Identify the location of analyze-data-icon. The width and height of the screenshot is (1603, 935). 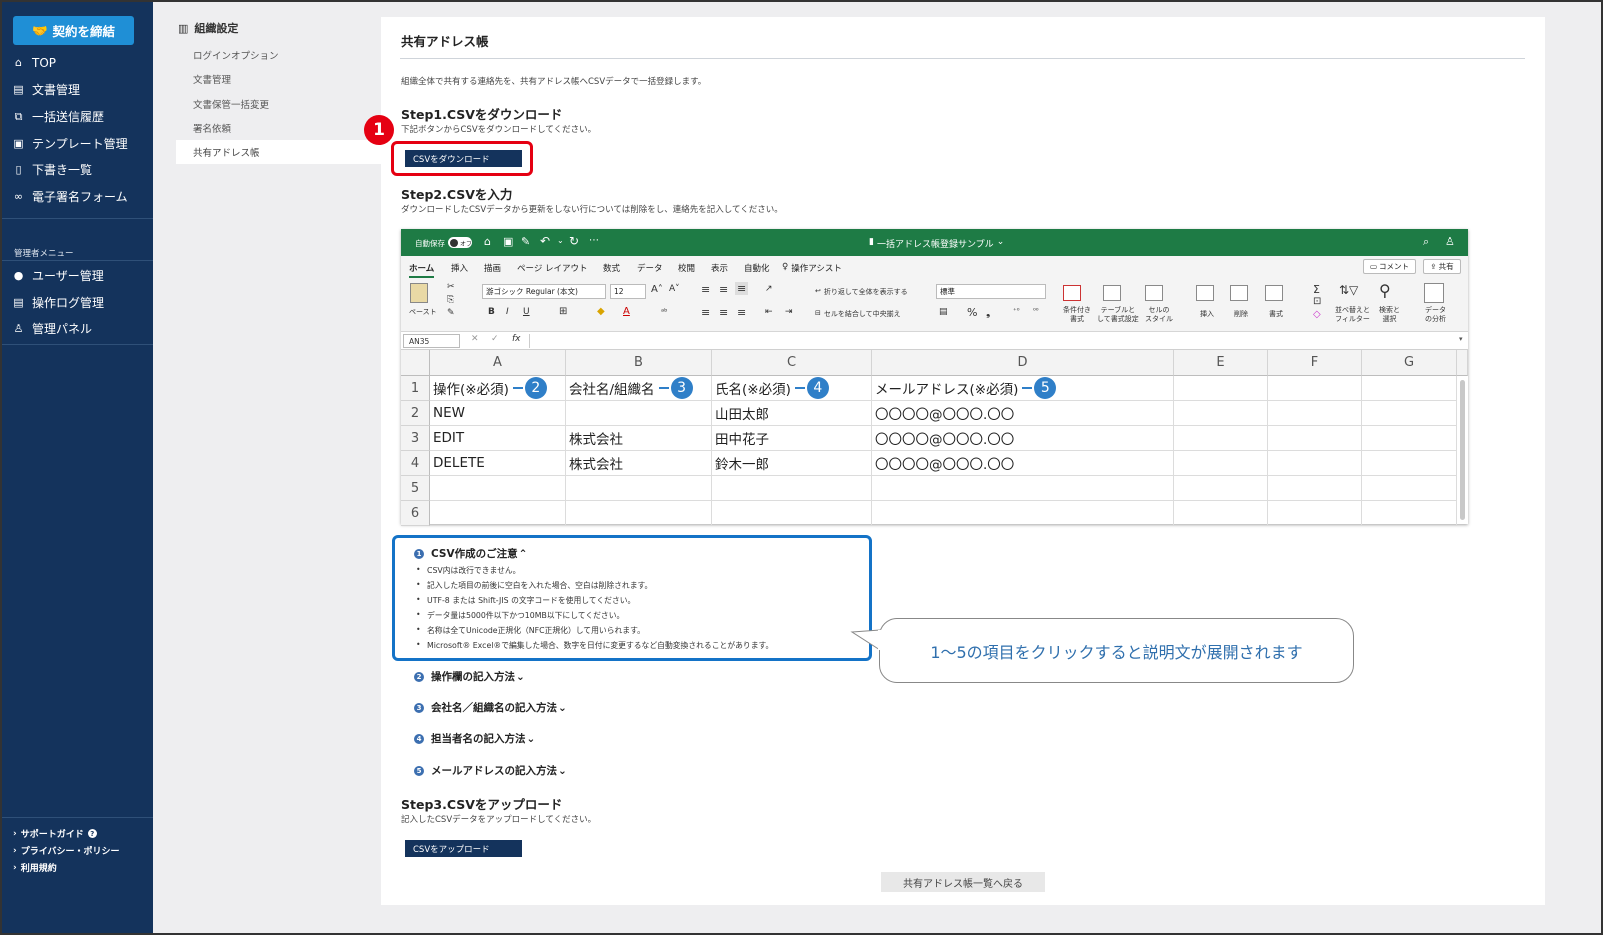
(1434, 293).